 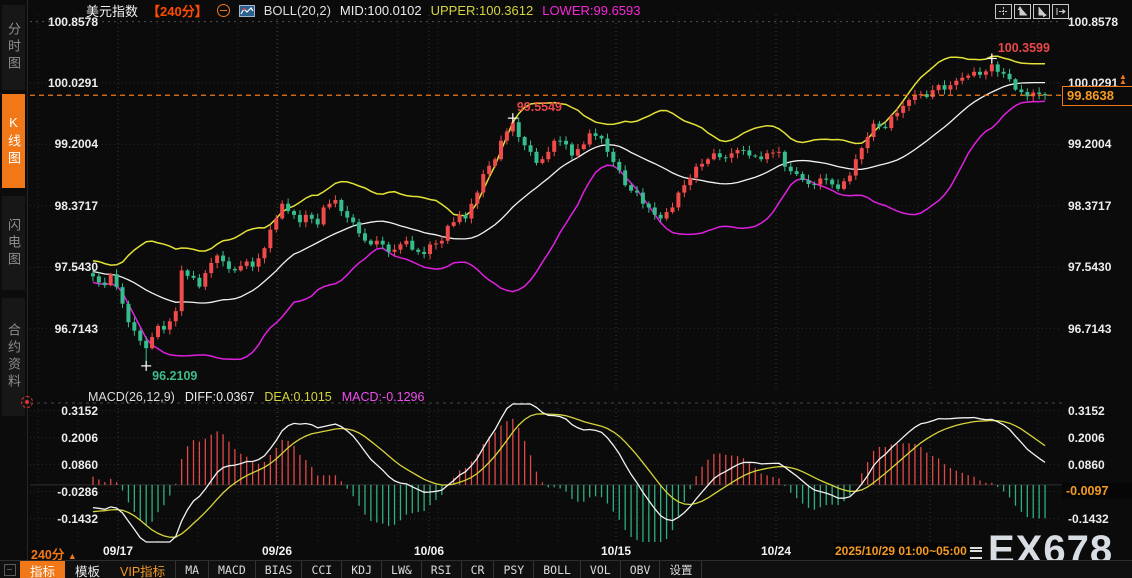 I want to click on axis-scale-right-icon, so click(x=1041, y=11).